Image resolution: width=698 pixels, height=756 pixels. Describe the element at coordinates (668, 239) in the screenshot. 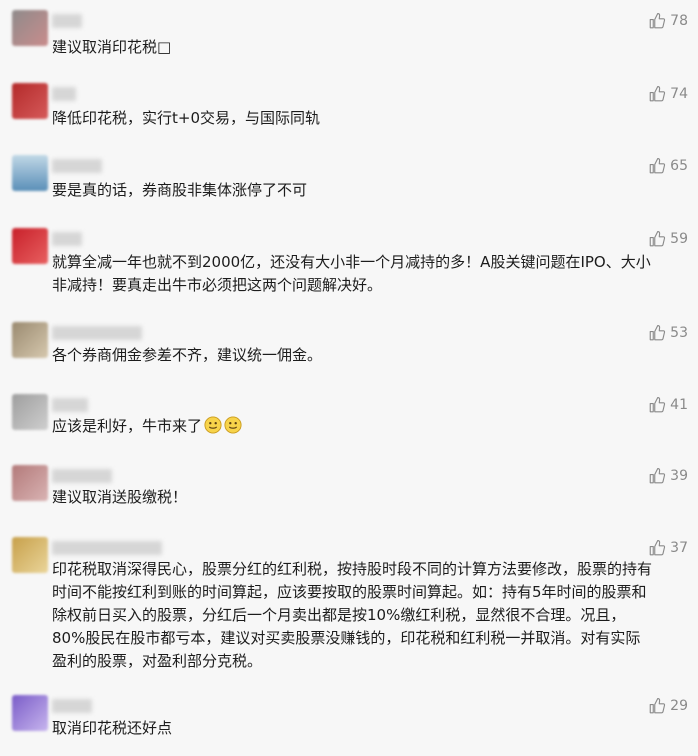

I see `like-button: 59` at that location.